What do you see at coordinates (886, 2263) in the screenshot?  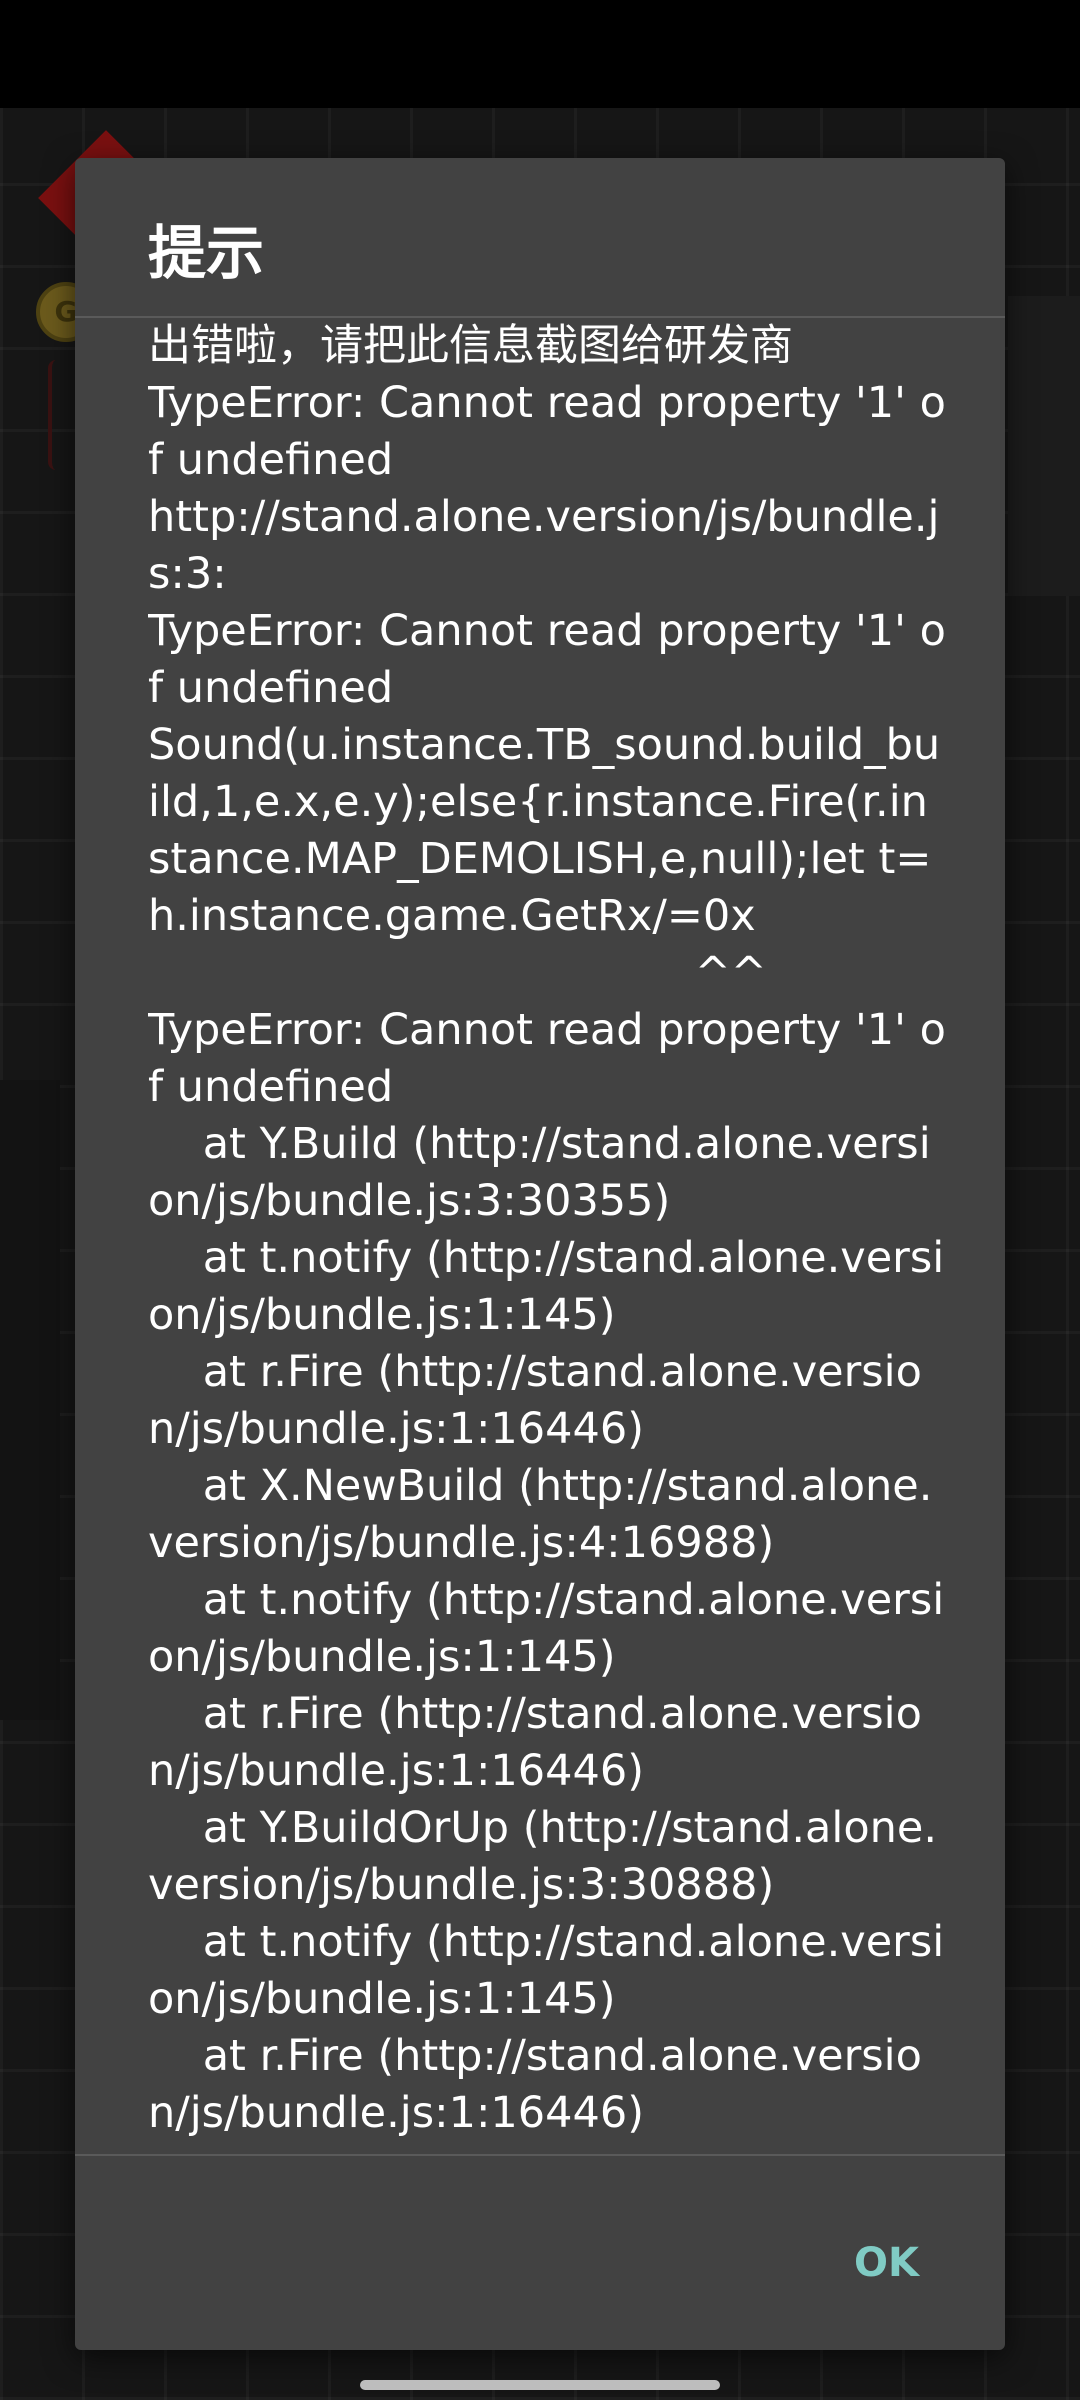 I see `ok-button: OK` at bounding box center [886, 2263].